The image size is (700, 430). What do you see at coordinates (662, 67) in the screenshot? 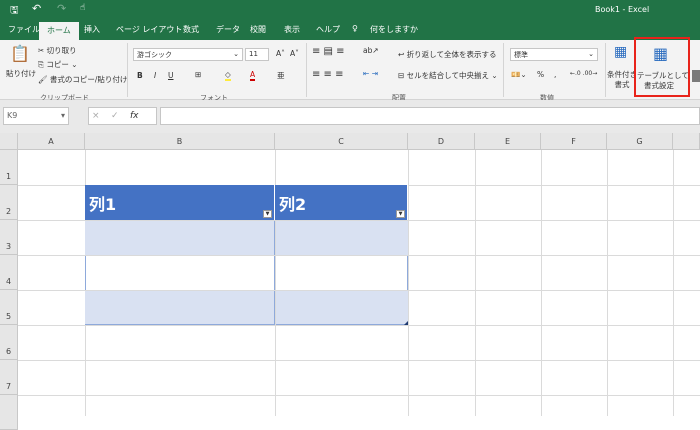
I see `format-as-table-button: ▦ テーブルとして 書式設定` at bounding box center [662, 67].